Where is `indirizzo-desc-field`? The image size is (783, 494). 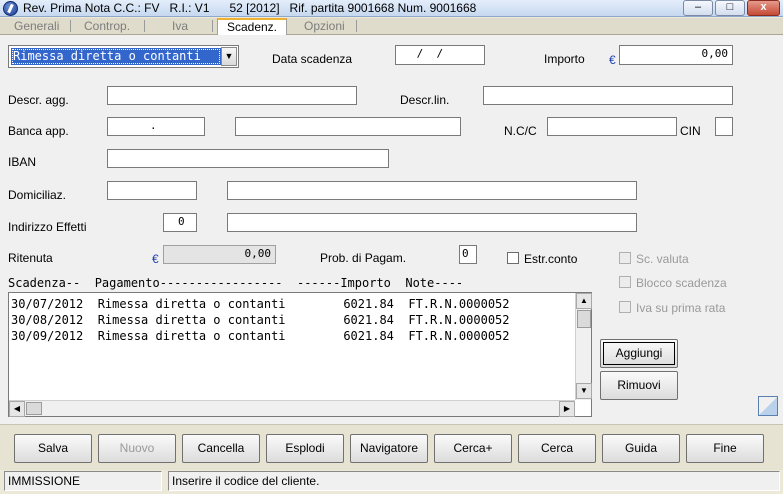
indirizzo-desc-field is located at coordinates (432, 222).